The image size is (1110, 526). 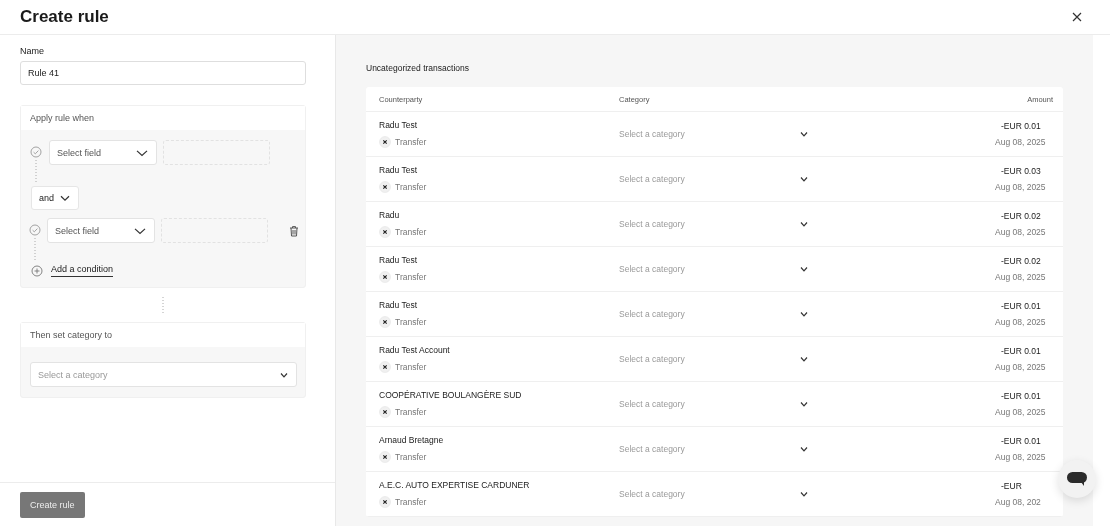 I want to click on counterparty-name: COOPÉRATIVE BOULANGÈRE SUD, so click(x=451, y=395).